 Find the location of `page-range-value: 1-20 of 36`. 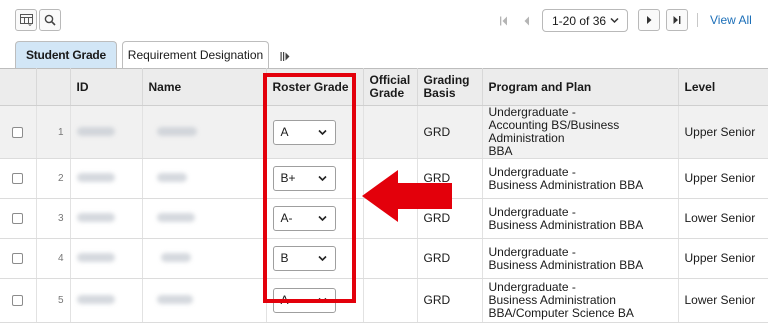

page-range-value: 1-20 of 36 is located at coordinates (579, 20).